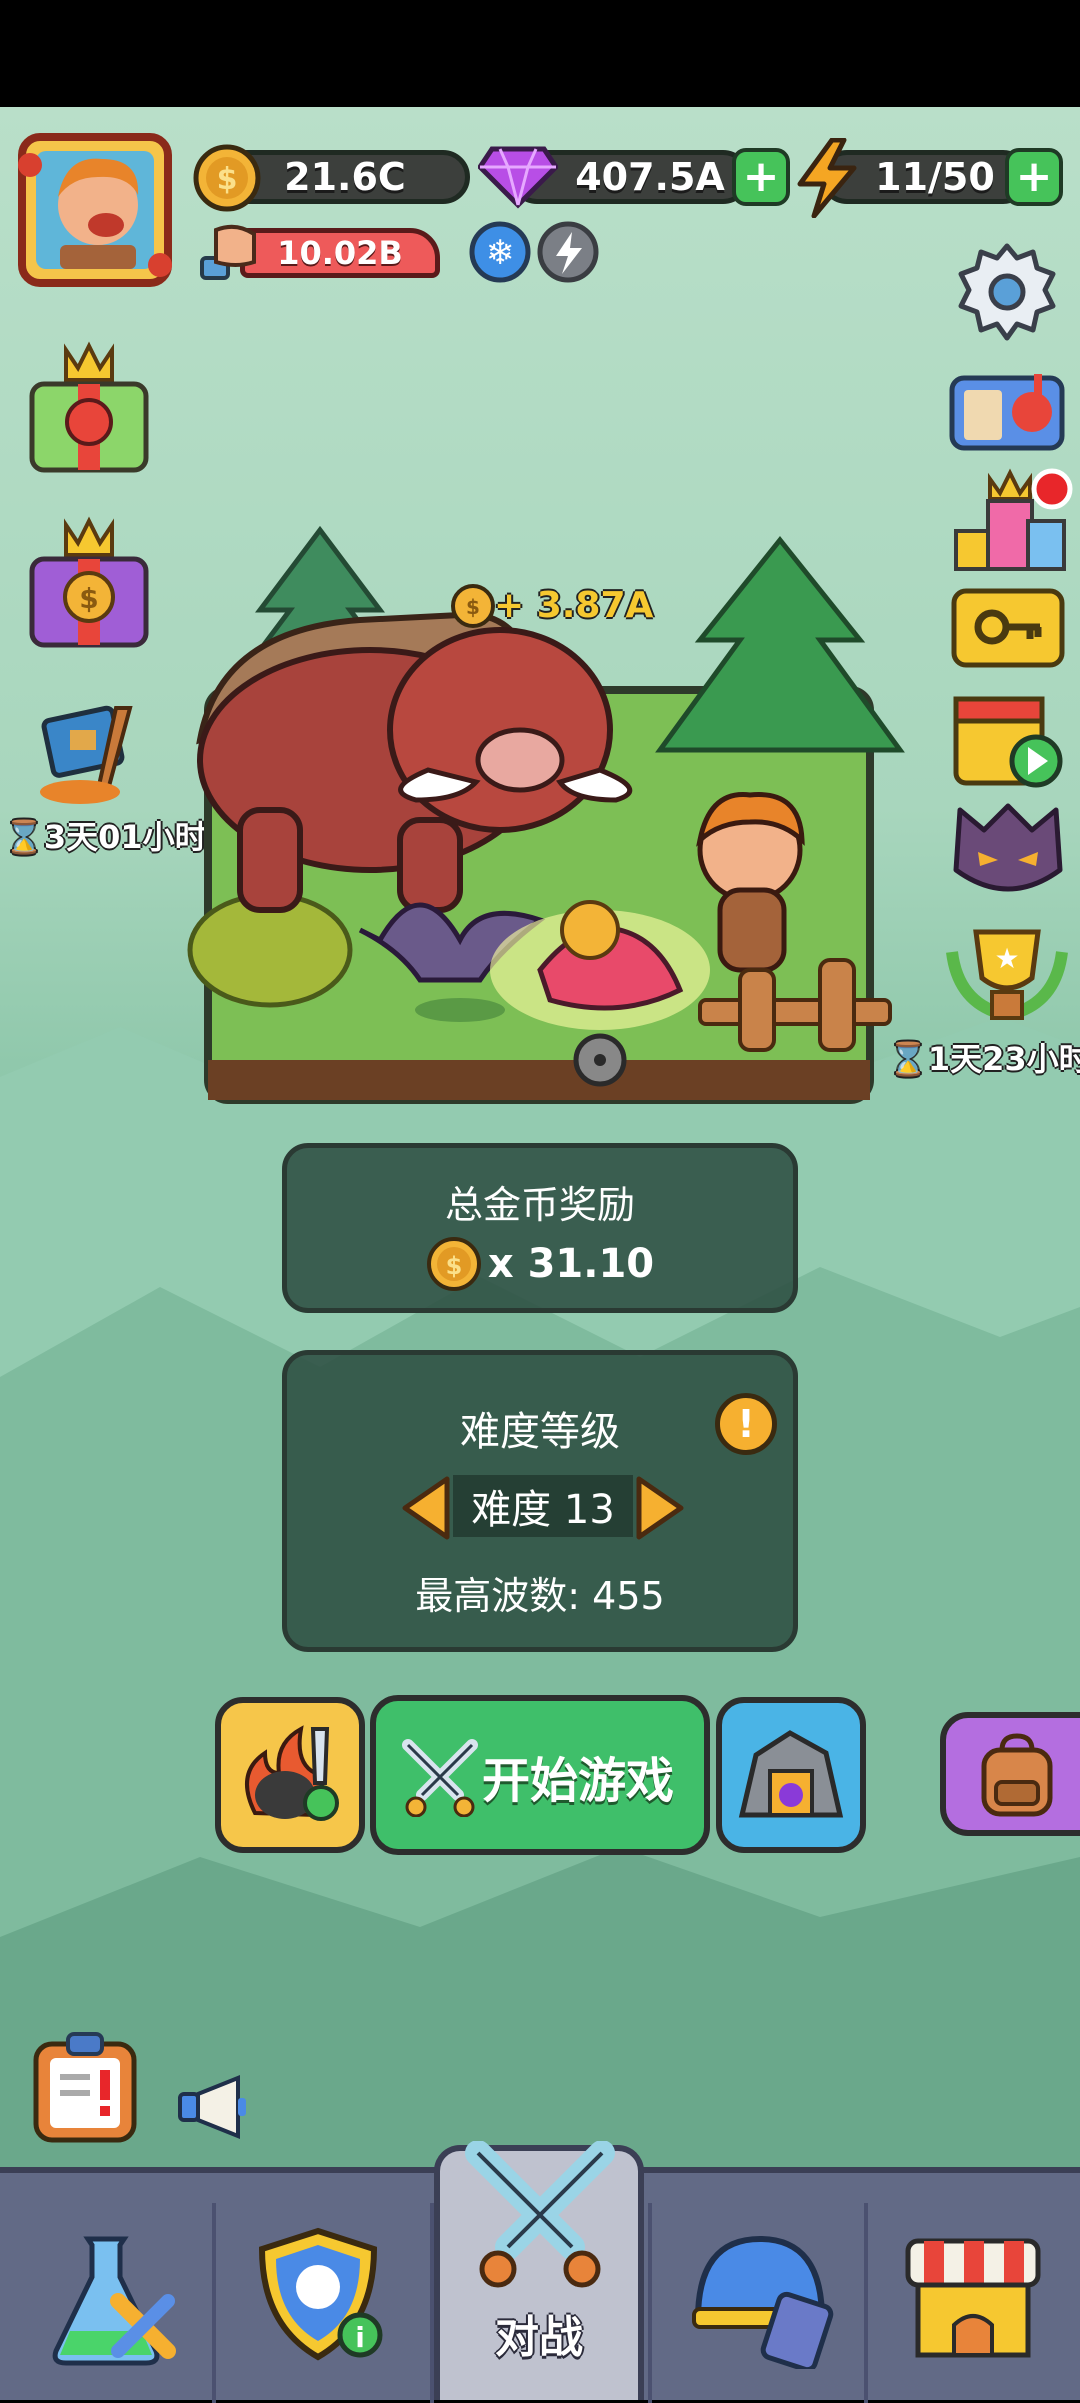  What do you see at coordinates (212, 2107) in the screenshot?
I see `announcement-megaphone-icon` at bounding box center [212, 2107].